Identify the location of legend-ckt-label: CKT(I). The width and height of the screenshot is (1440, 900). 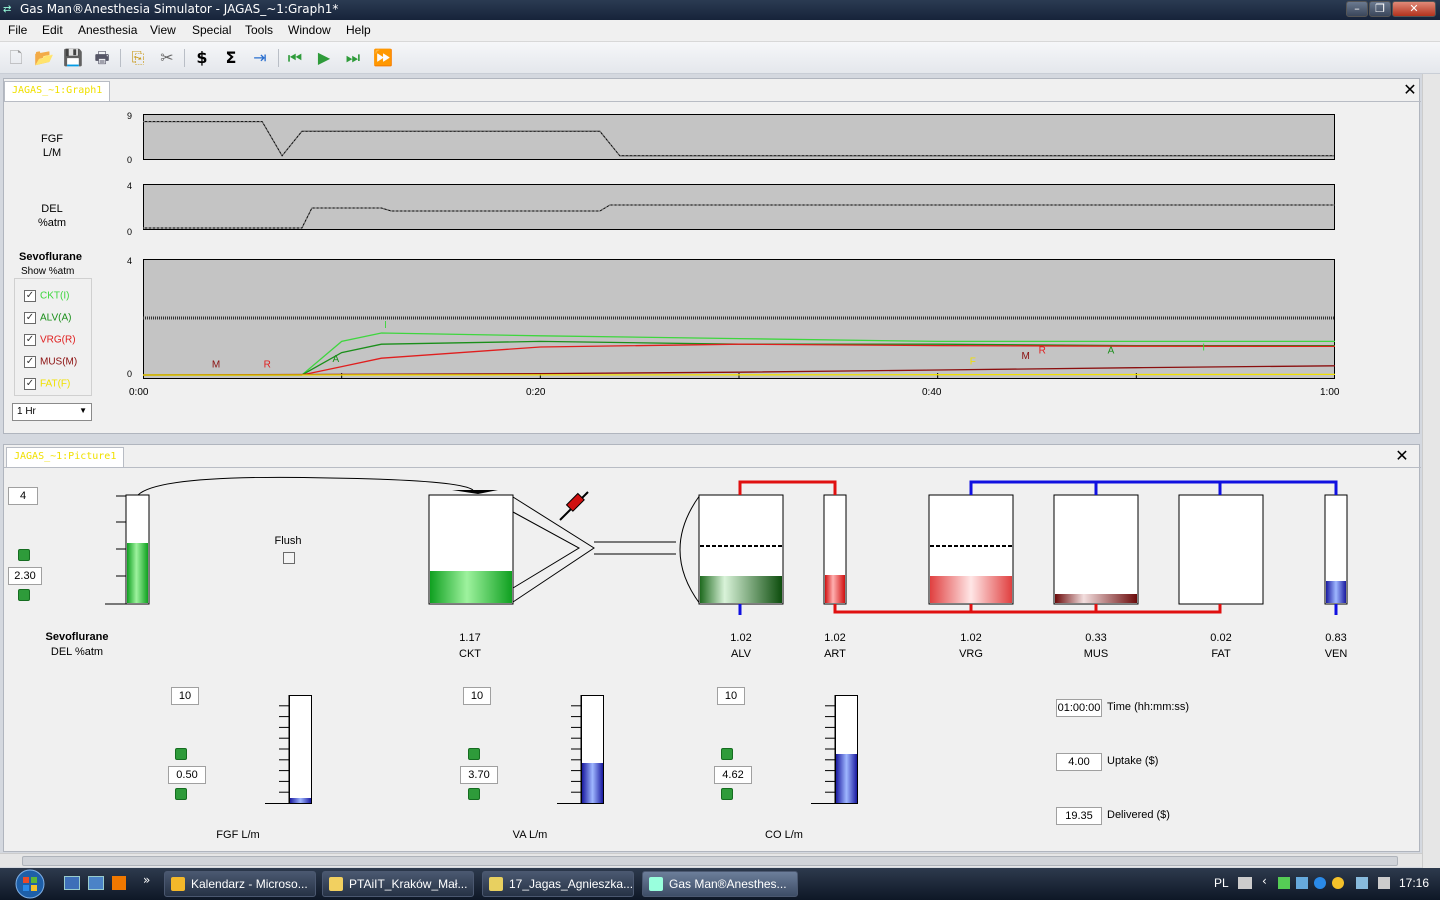
(55, 296).